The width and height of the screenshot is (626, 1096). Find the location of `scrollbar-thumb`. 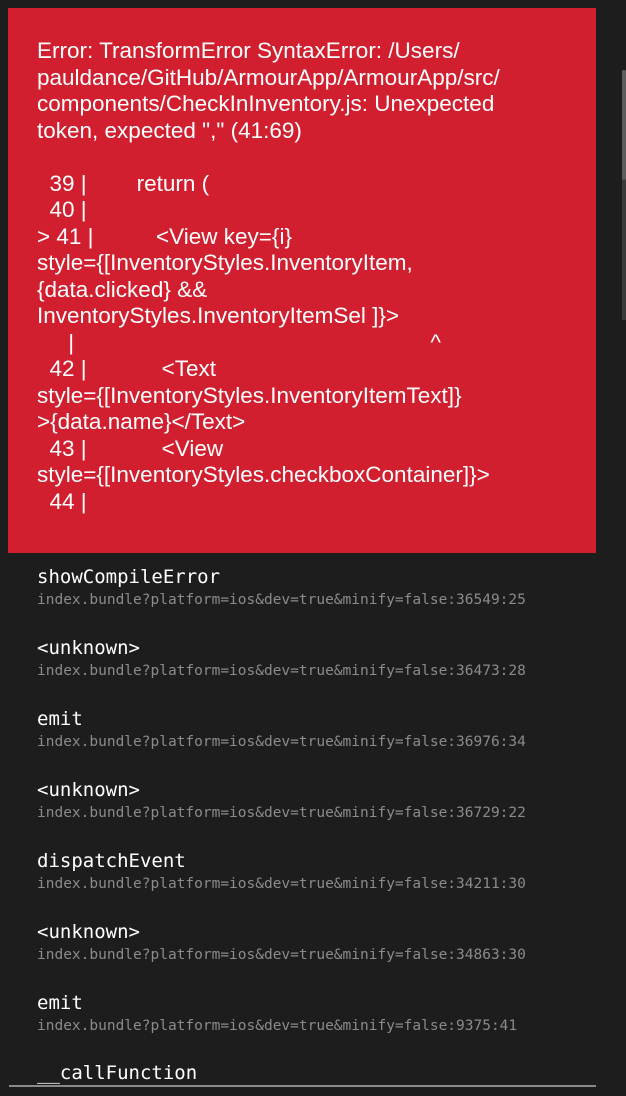

scrollbar-thumb is located at coordinates (624, 125).